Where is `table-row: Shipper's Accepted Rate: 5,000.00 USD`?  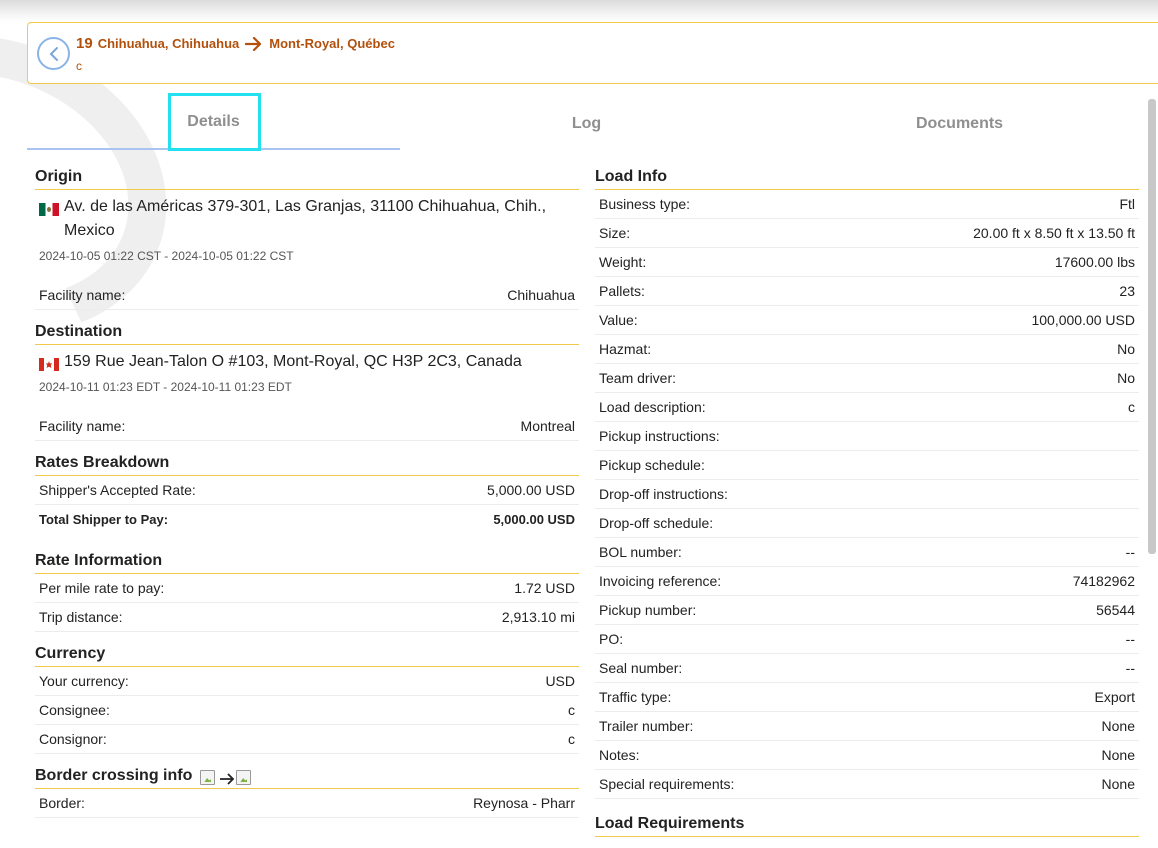
table-row: Shipper's Accepted Rate: 5,000.00 USD is located at coordinates (307, 490).